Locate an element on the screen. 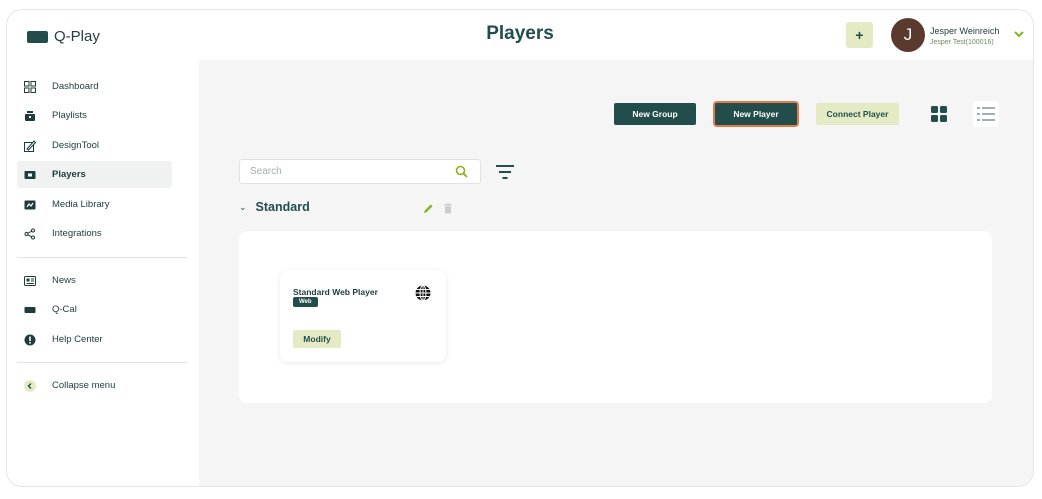  list-view-icon is located at coordinates (986, 114).